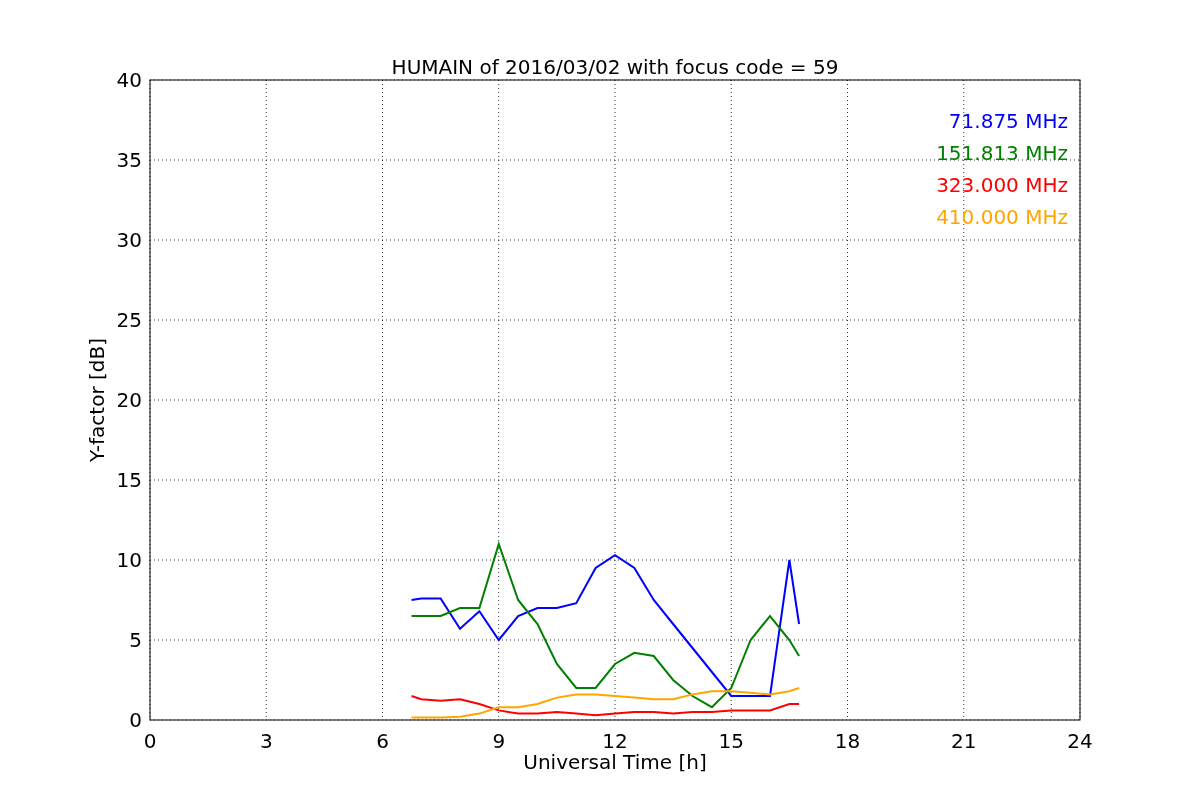 The image size is (1200, 800). I want to click on tick-label: 25, so click(129, 320).